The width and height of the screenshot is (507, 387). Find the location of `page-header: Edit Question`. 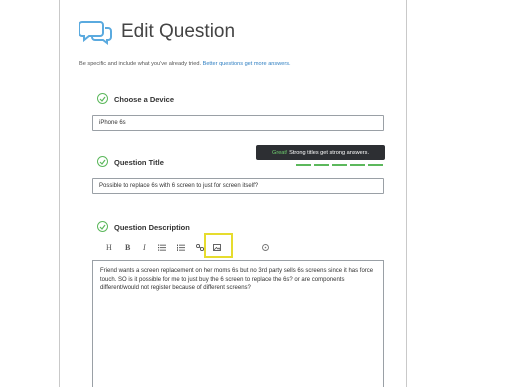

page-header: Edit Question is located at coordinates (157, 32).